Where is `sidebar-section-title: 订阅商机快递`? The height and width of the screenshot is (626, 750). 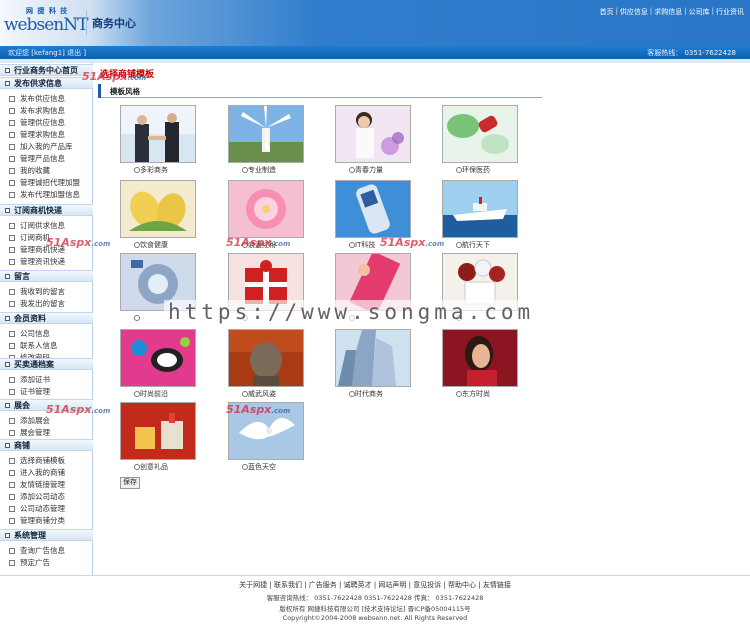
sidebar-section-title: 订阅商机快递 is located at coordinates (38, 210).